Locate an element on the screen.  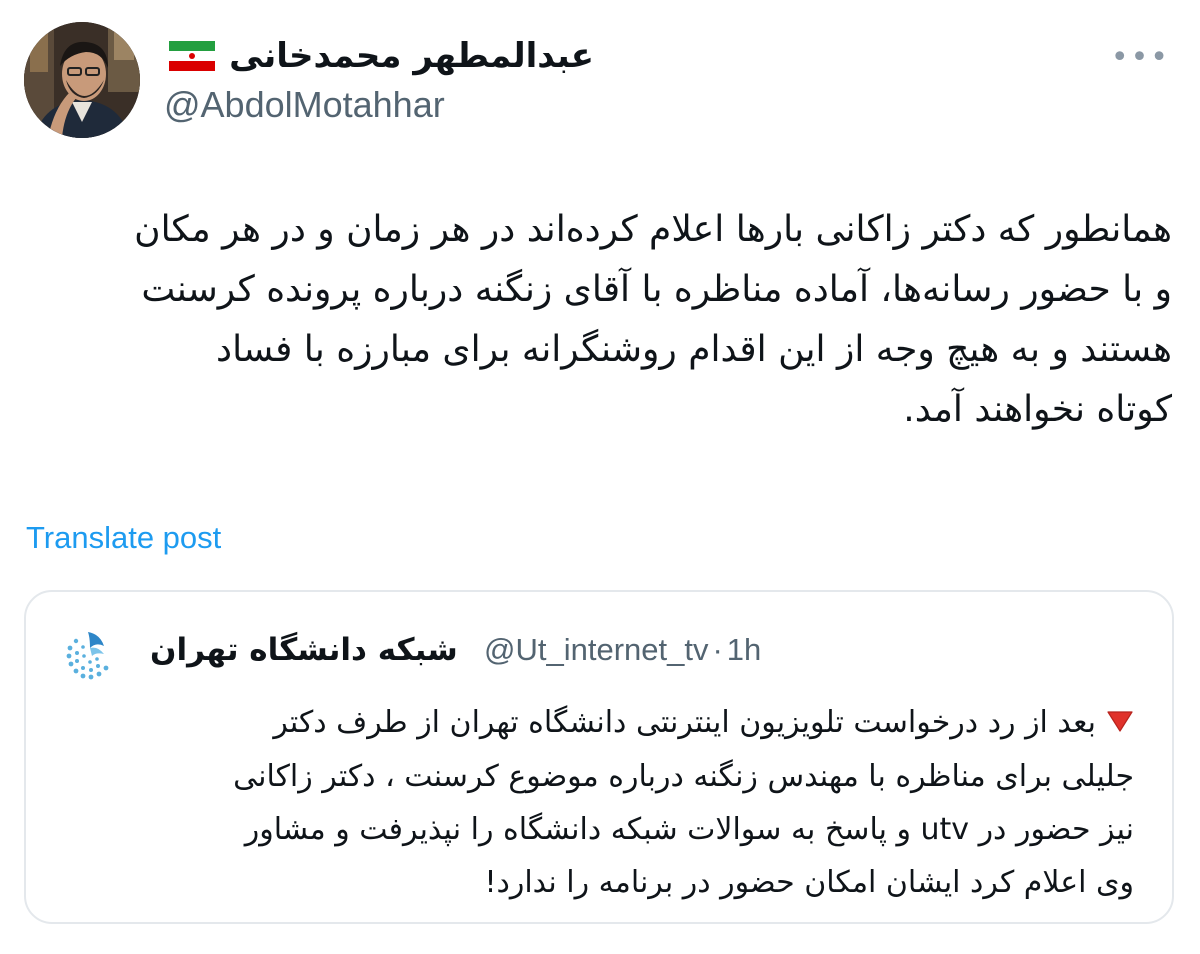
quoted-author-name: شبکه دانشگاه تهران is located at coordinates (304, 650).